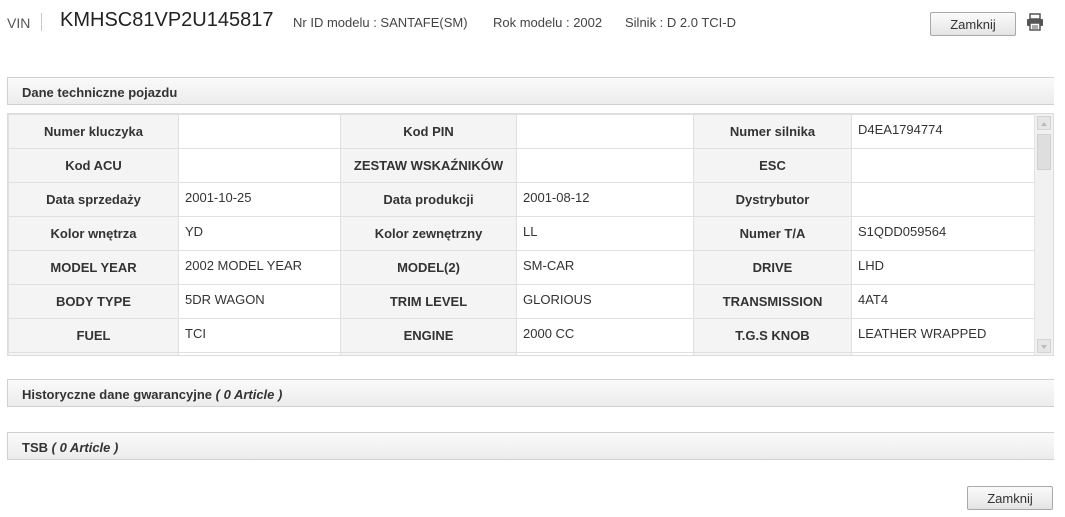  What do you see at coordinates (681, 22) in the screenshot?
I see `engine-info: Silnik : D 2.0 TCI-D` at bounding box center [681, 22].